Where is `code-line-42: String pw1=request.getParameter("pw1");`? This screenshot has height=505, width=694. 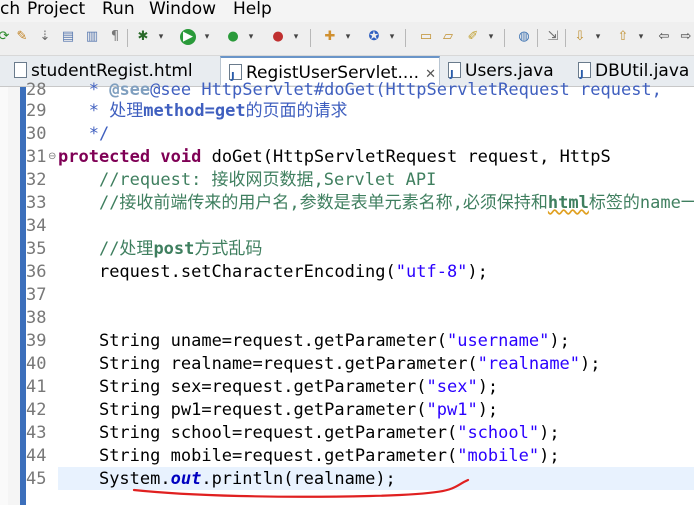
code-line-42: String pw1=request.getParameter("pw1"); is located at coordinates (376, 410).